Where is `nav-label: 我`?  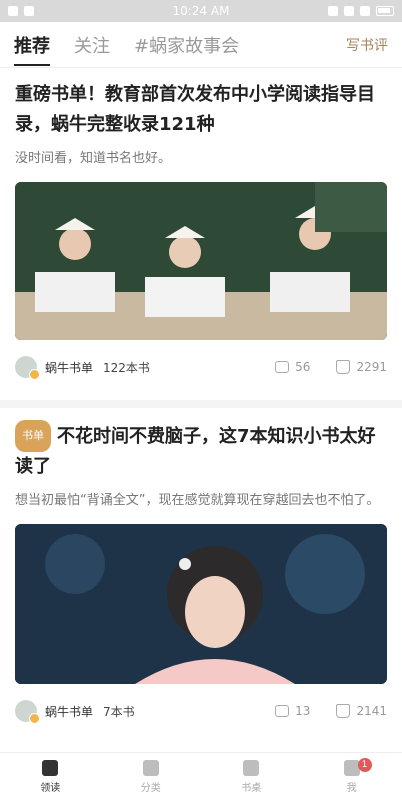 nav-label: 我 is located at coordinates (351, 788).